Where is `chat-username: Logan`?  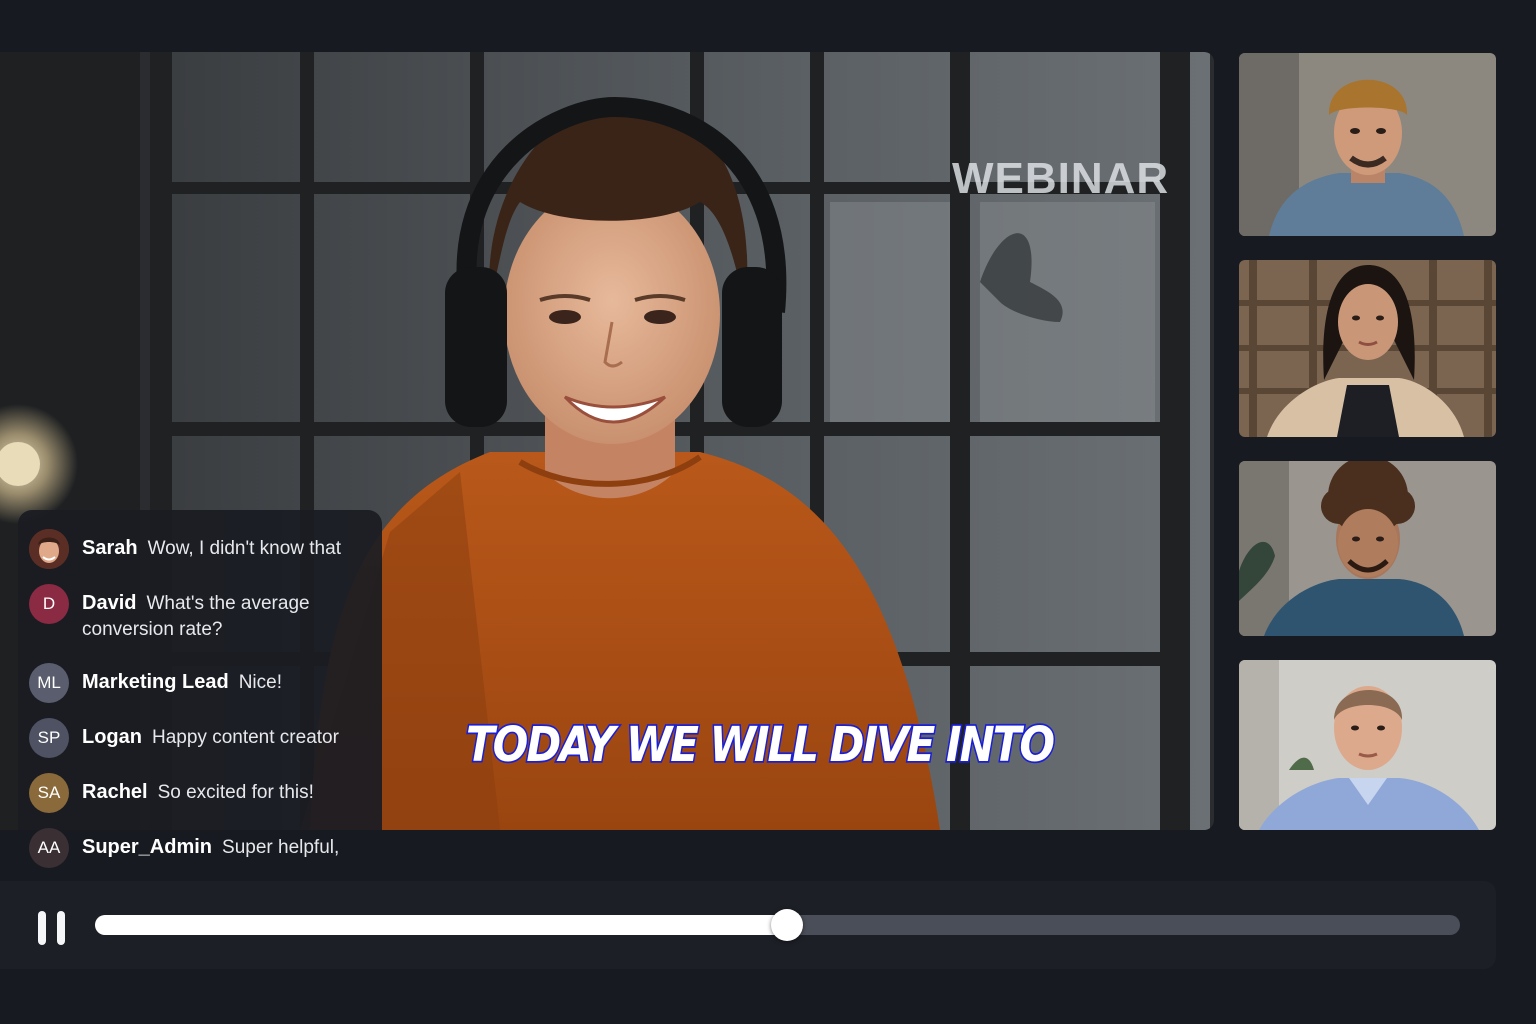 chat-username: Logan is located at coordinates (112, 737).